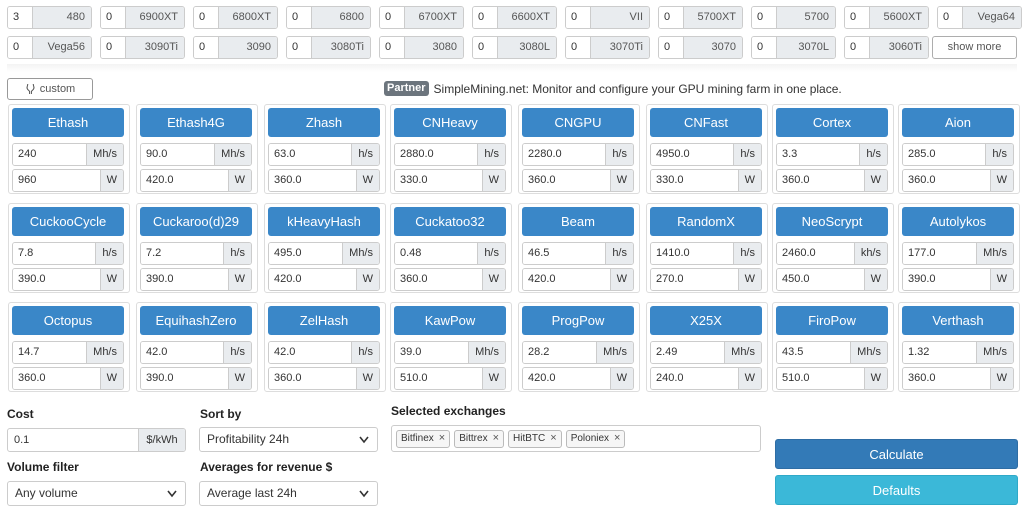 Image resolution: width=1024 pixels, height=510 pixels. Describe the element at coordinates (564, 253) in the screenshot. I see `hashrate-input: 46.5` at that location.